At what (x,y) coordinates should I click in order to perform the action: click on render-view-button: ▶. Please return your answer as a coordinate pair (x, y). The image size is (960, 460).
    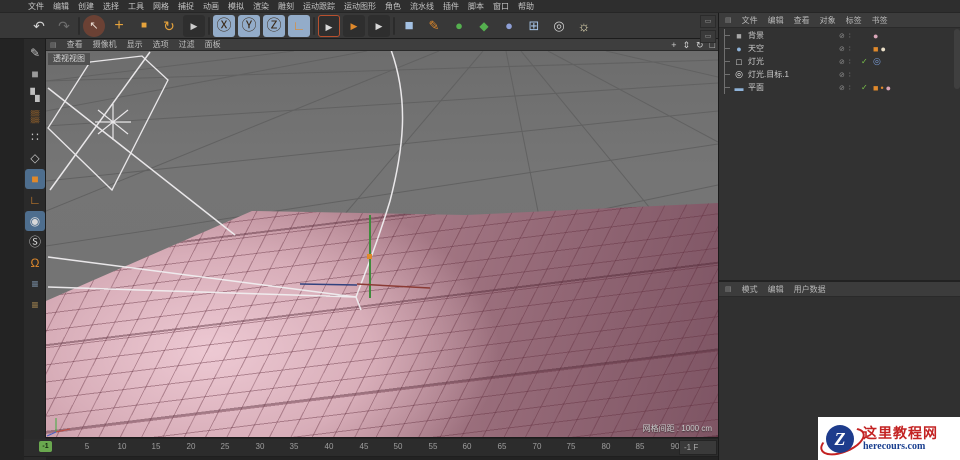
    Looking at the image, I should click on (329, 25).